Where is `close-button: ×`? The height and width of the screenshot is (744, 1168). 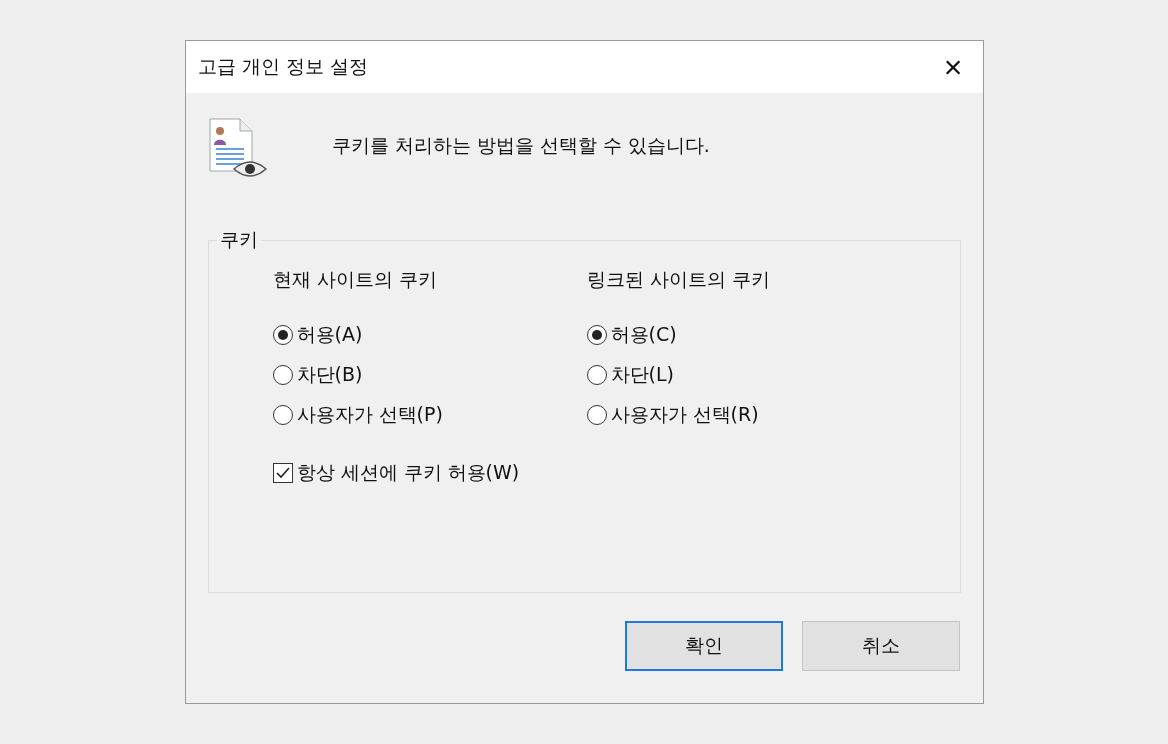
close-button: × is located at coordinates (953, 67).